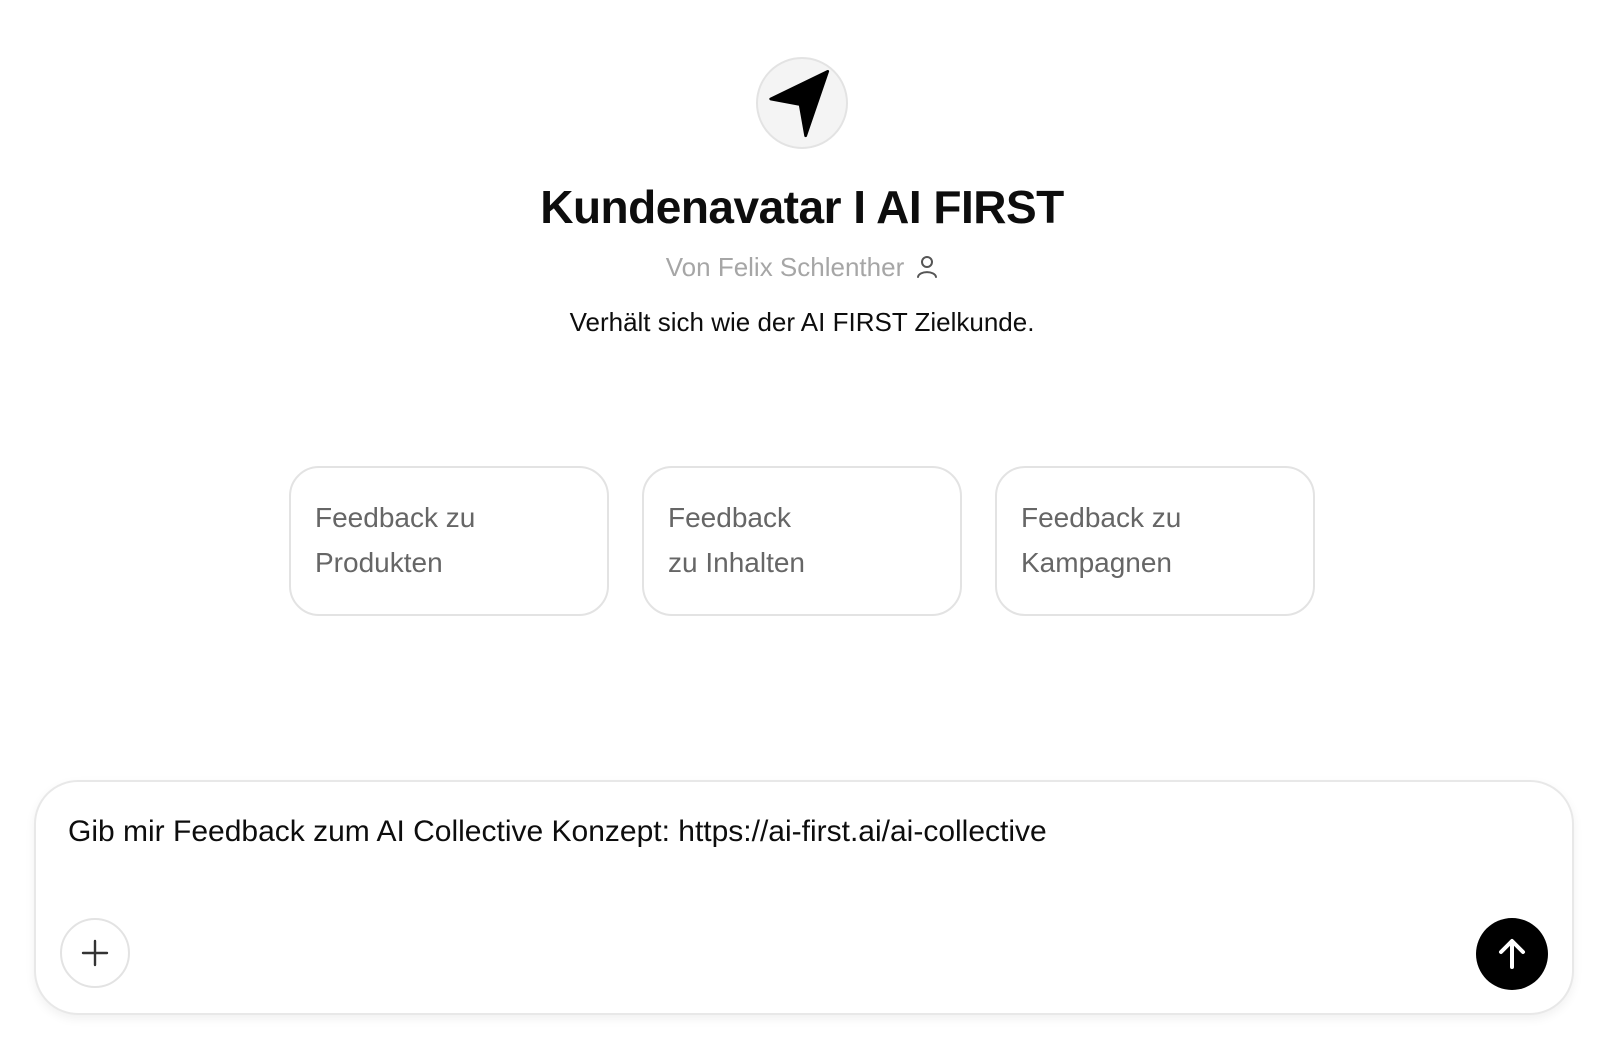  I want to click on arrow-up-icon, so click(1512, 954).